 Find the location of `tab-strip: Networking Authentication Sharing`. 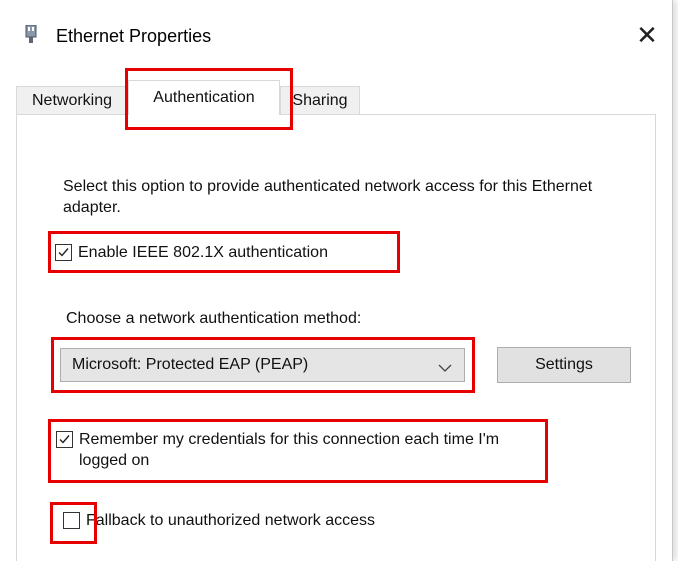

tab-strip: Networking Authentication Sharing is located at coordinates (336, 97).